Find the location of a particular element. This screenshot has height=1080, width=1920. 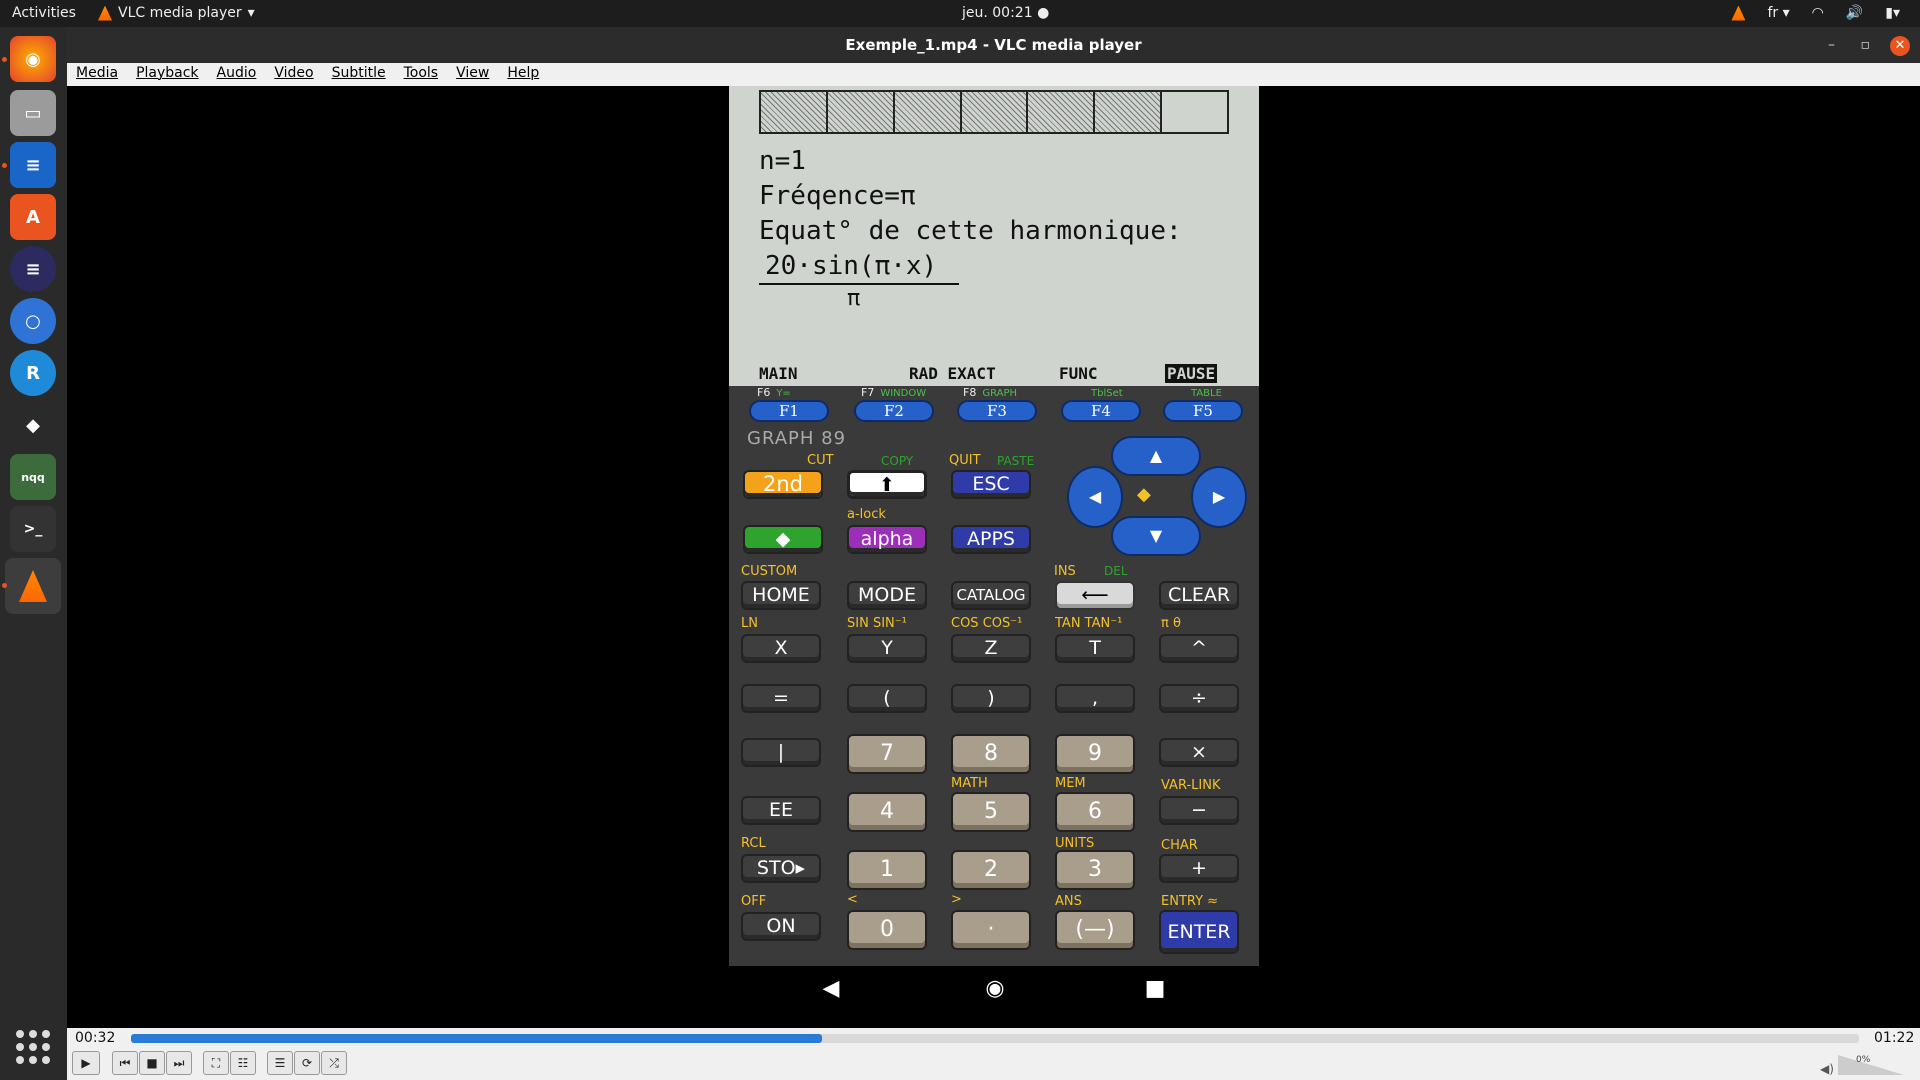

playlist-button: ☰ is located at coordinates (280, 1063).